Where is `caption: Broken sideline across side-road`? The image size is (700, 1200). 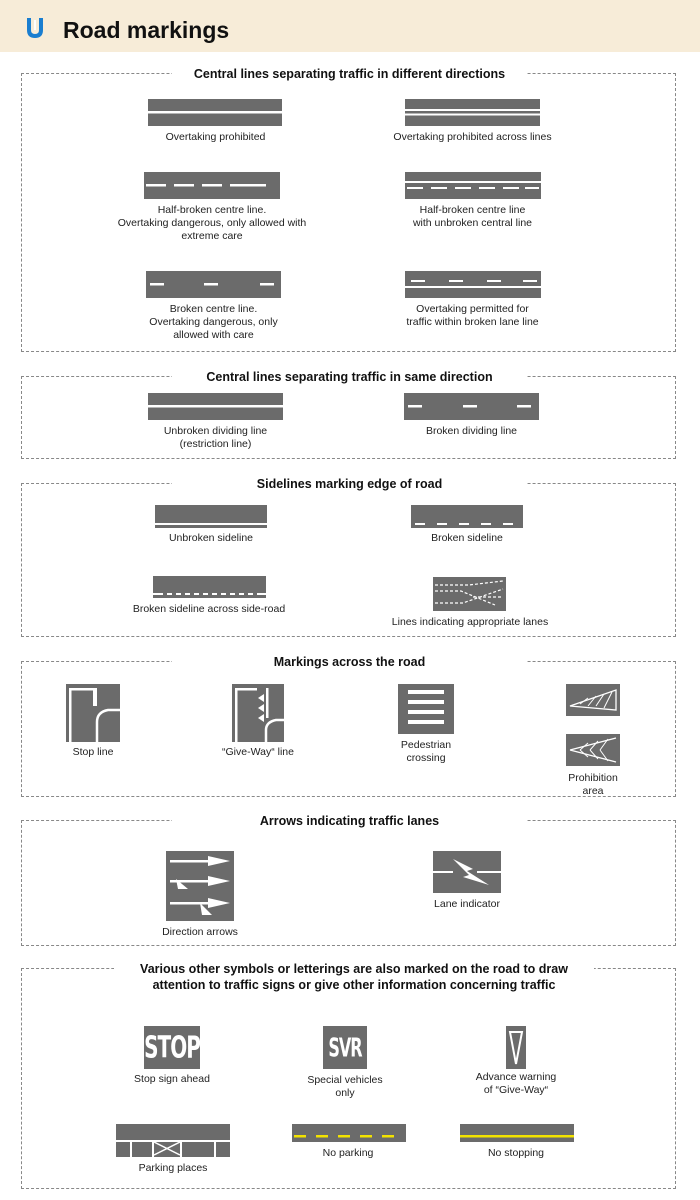
caption: Broken sideline across side-road is located at coordinates (209, 609).